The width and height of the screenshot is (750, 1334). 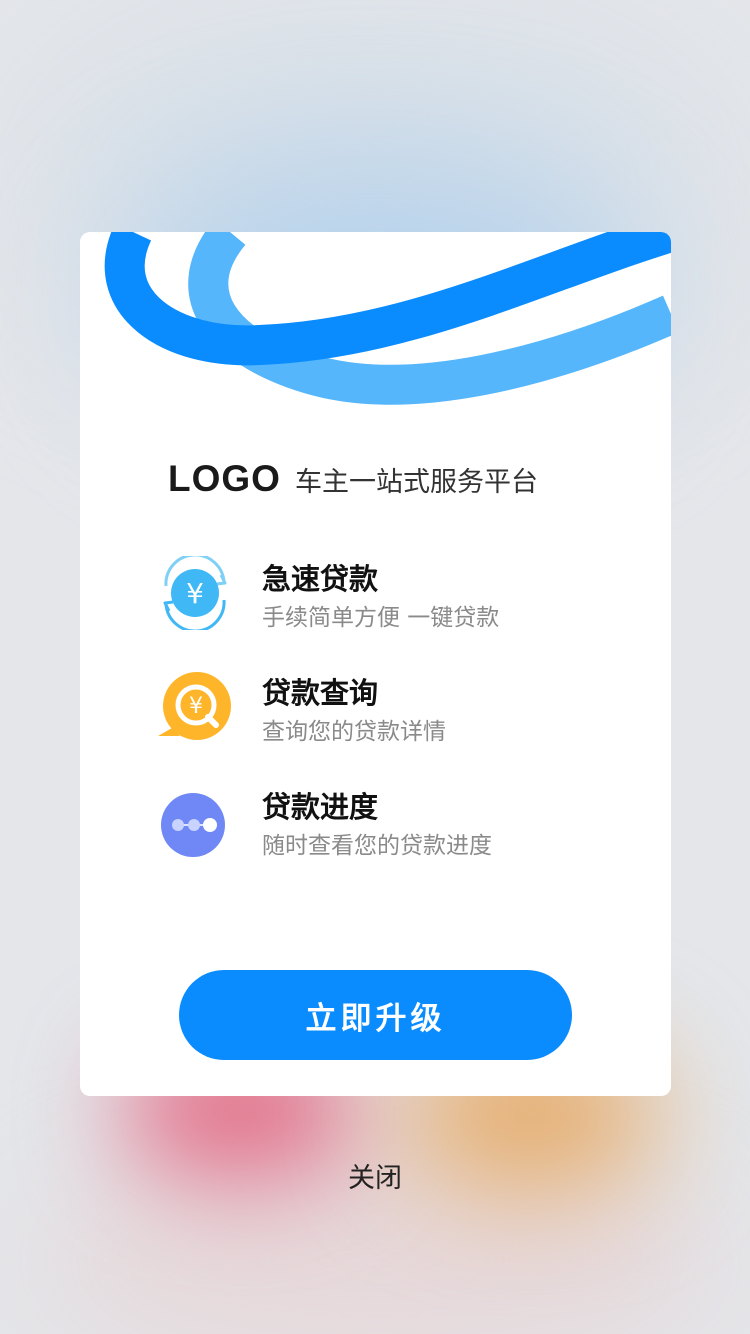 I want to click on yuan-search-icon: ¥, so click(x=194, y=706).